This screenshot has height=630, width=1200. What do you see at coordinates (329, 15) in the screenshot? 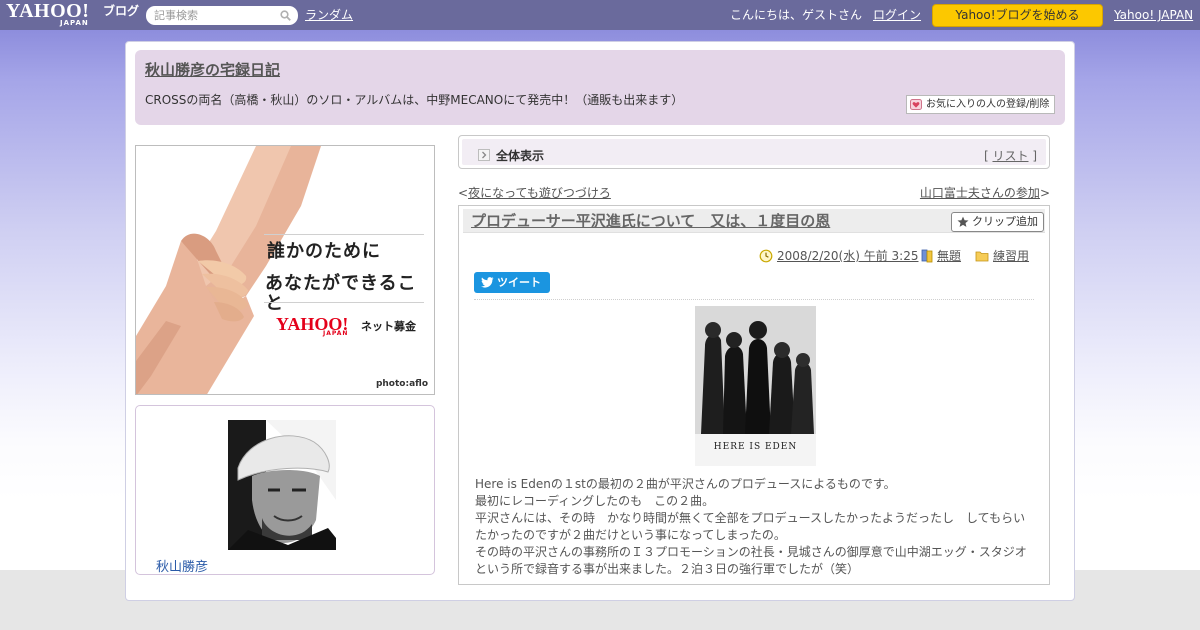
I see `random-link: ランダム` at bounding box center [329, 15].